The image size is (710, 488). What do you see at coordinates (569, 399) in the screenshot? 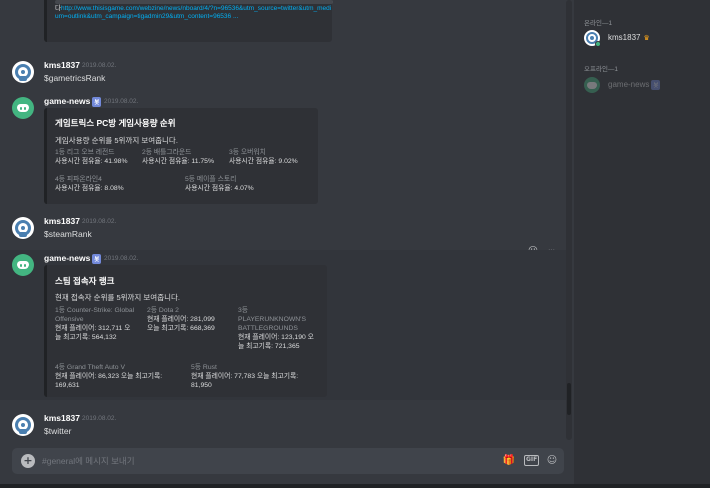
I see `scrollbar-thumb` at bounding box center [569, 399].